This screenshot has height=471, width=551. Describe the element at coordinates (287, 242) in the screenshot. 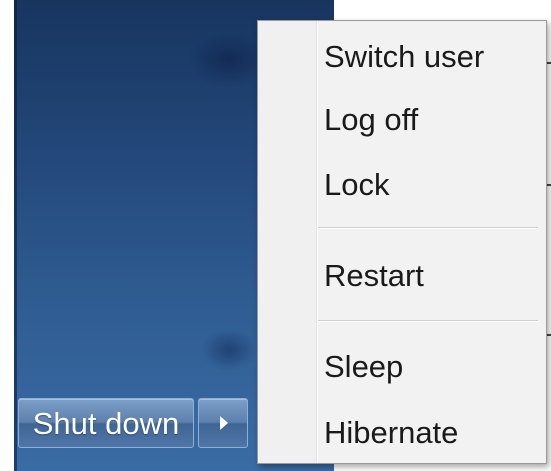

I see `menu-icon-gutter` at that location.